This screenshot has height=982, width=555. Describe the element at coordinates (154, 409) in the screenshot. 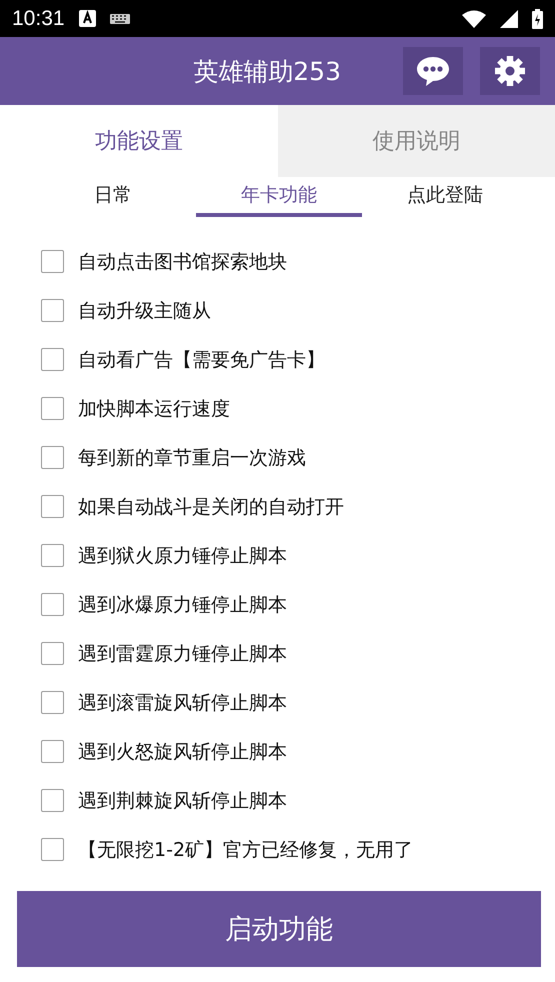

I see `option-label: 加快脚本运行速度` at that location.